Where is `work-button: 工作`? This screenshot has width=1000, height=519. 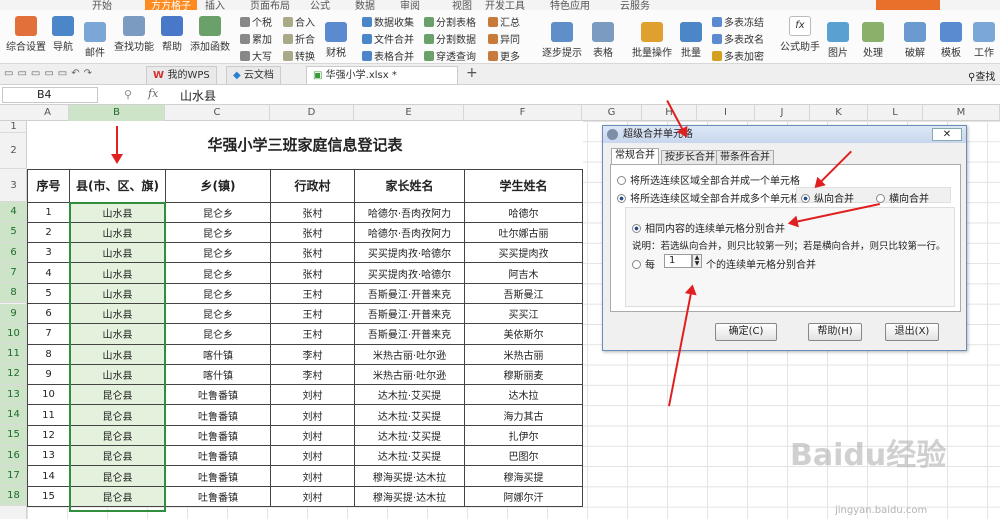
work-button: 工作 is located at coordinates (984, 40).